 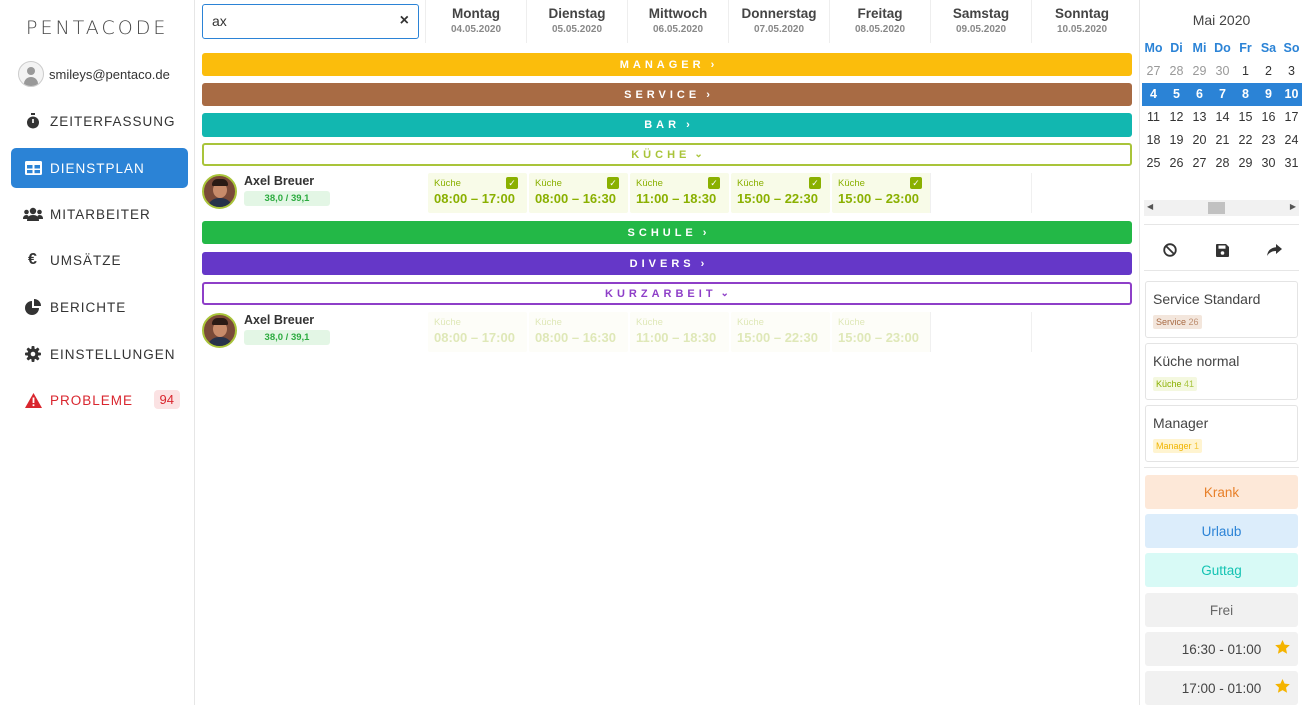 What do you see at coordinates (1176, 140) in the screenshot?
I see `calendar-day: 19` at bounding box center [1176, 140].